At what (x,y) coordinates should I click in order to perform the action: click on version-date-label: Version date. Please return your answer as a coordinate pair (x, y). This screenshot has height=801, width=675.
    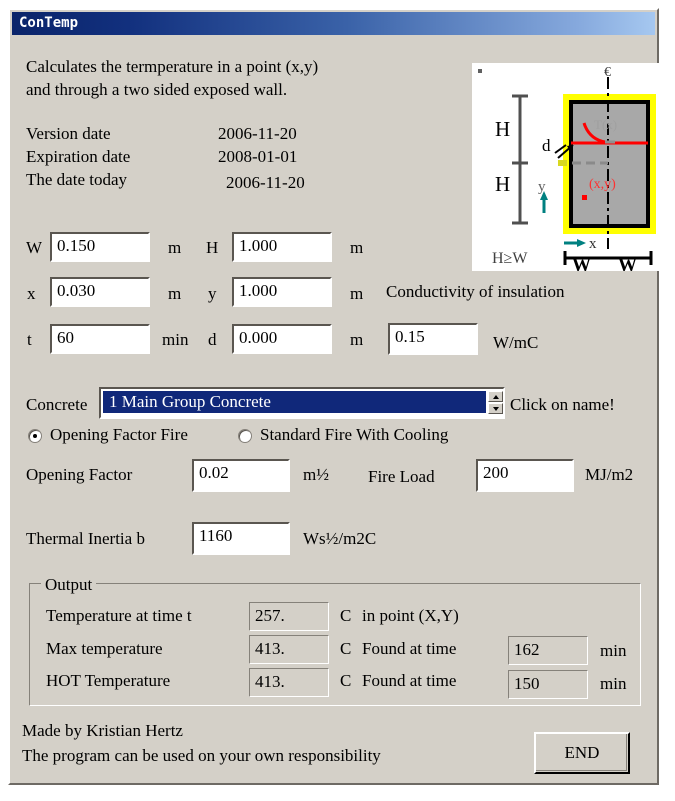
    Looking at the image, I should click on (68, 133).